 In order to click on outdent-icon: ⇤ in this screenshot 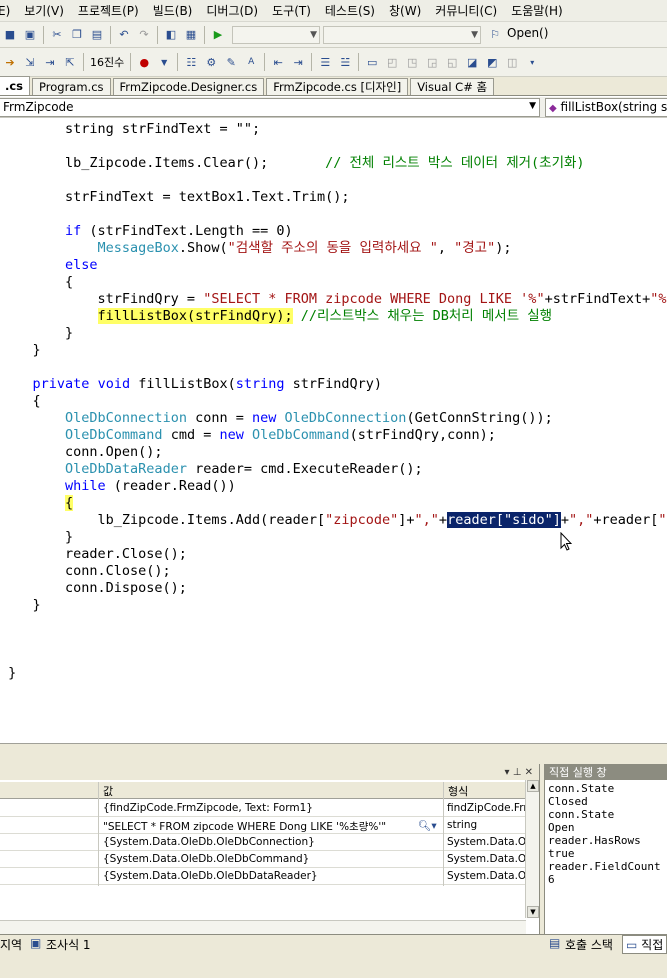, I will do `click(278, 62)`.